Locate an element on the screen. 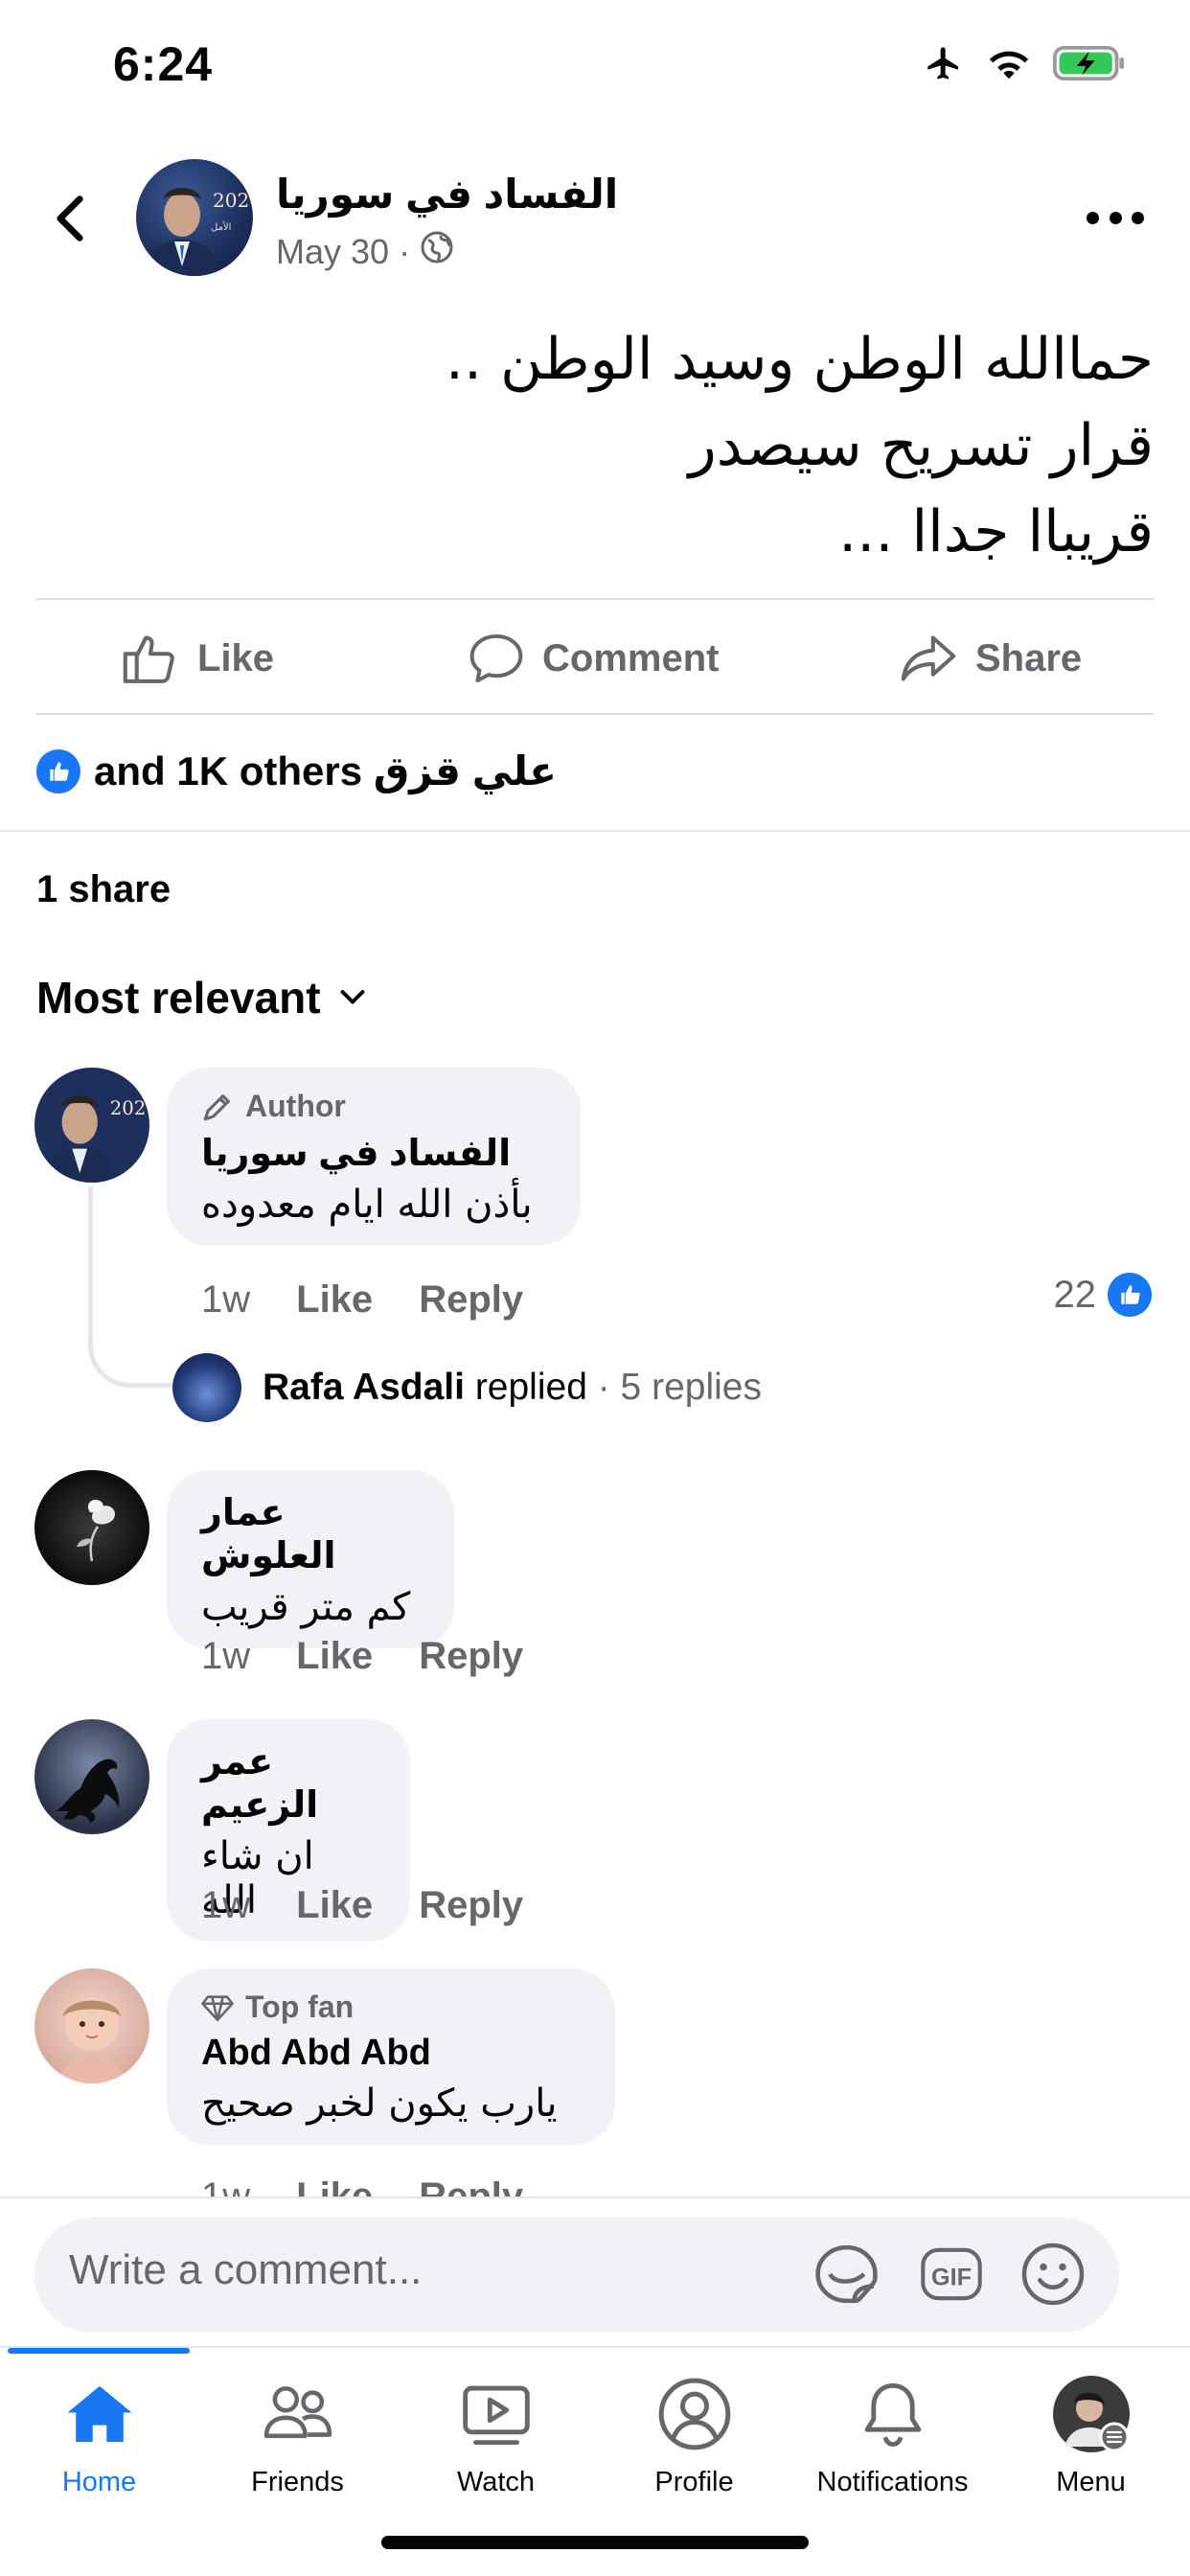 Image resolution: width=1190 pixels, height=2576 pixels. thumbs-up-icon is located at coordinates (148, 659).